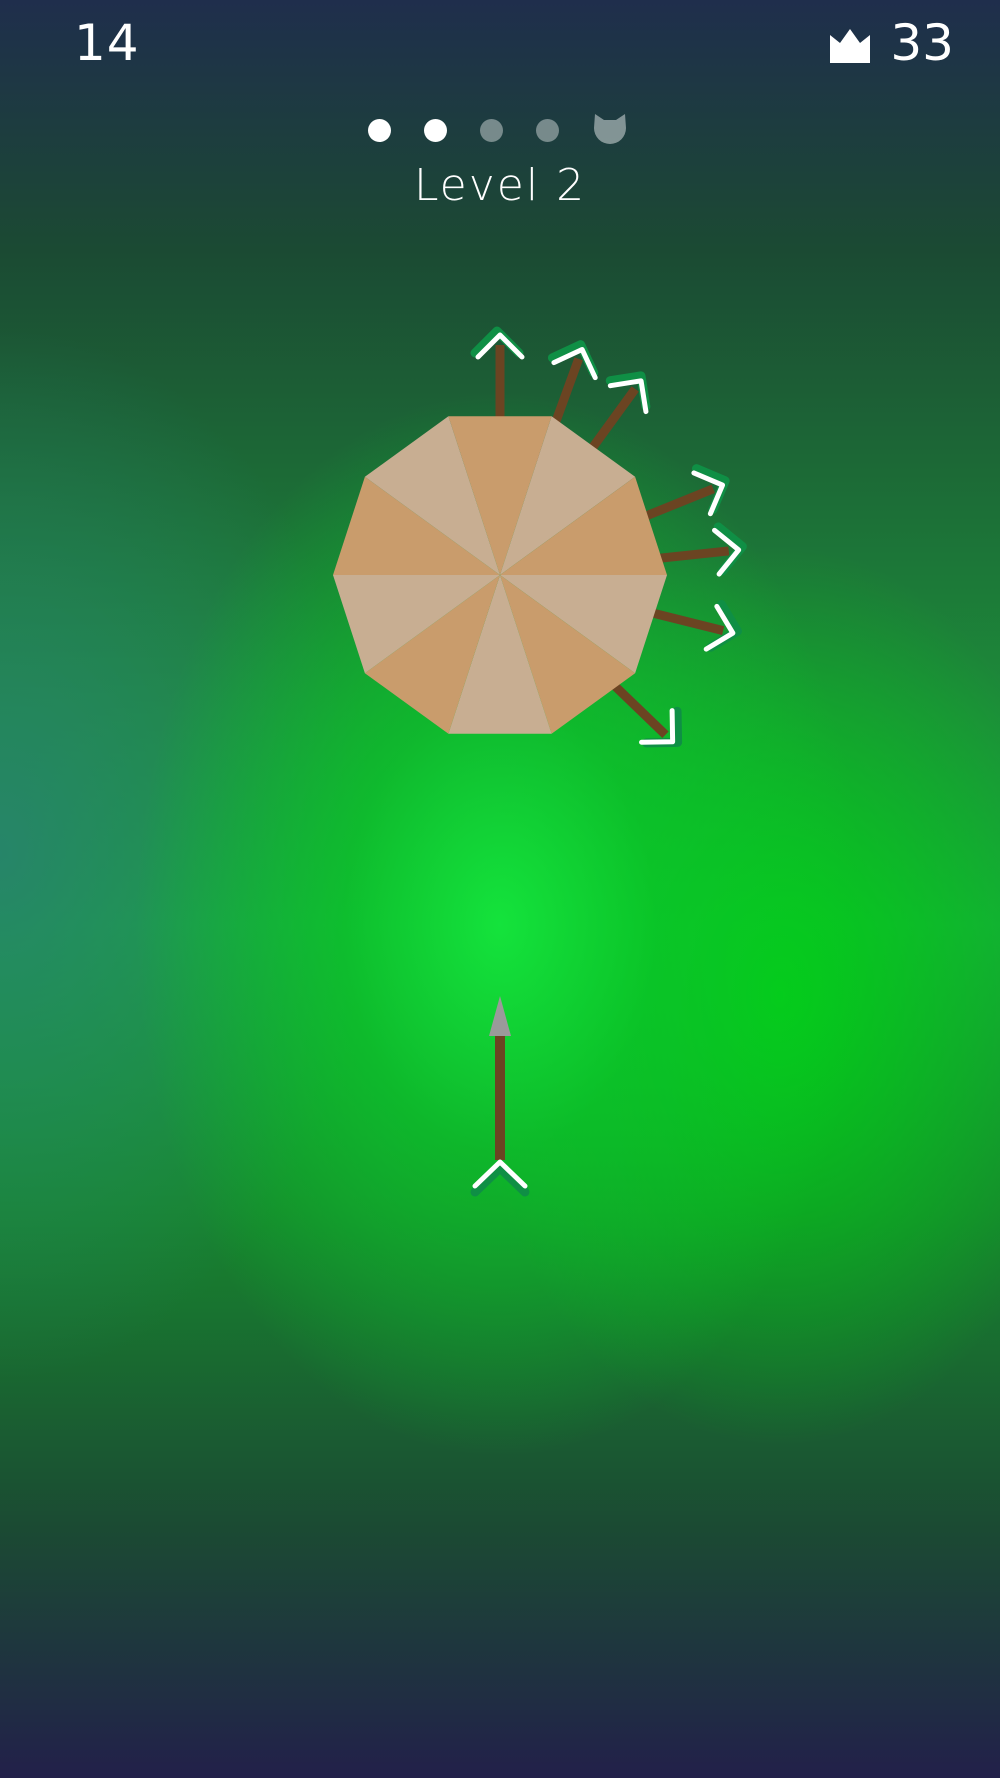  Describe the element at coordinates (500, 1016) in the screenshot. I see `arrow-tip` at that location.